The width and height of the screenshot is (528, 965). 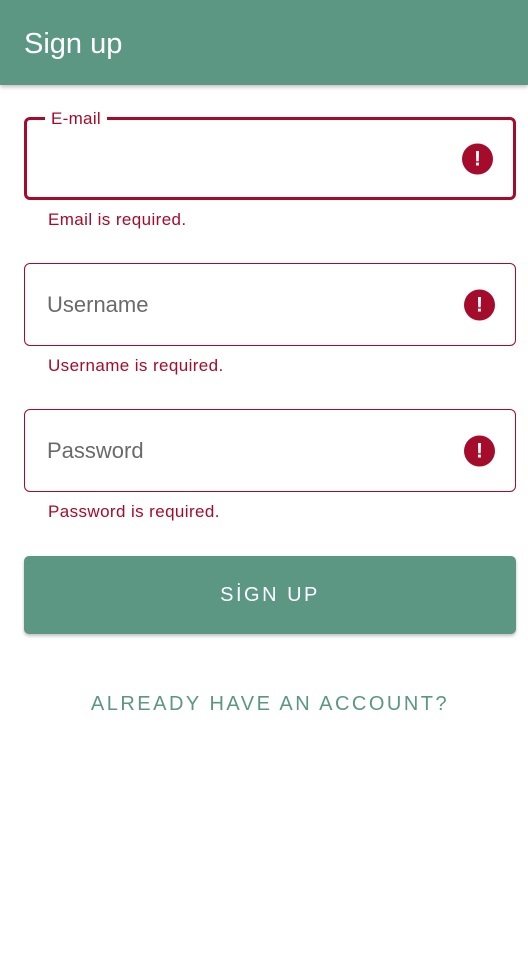 I want to click on password-field: !, so click(x=270, y=450).